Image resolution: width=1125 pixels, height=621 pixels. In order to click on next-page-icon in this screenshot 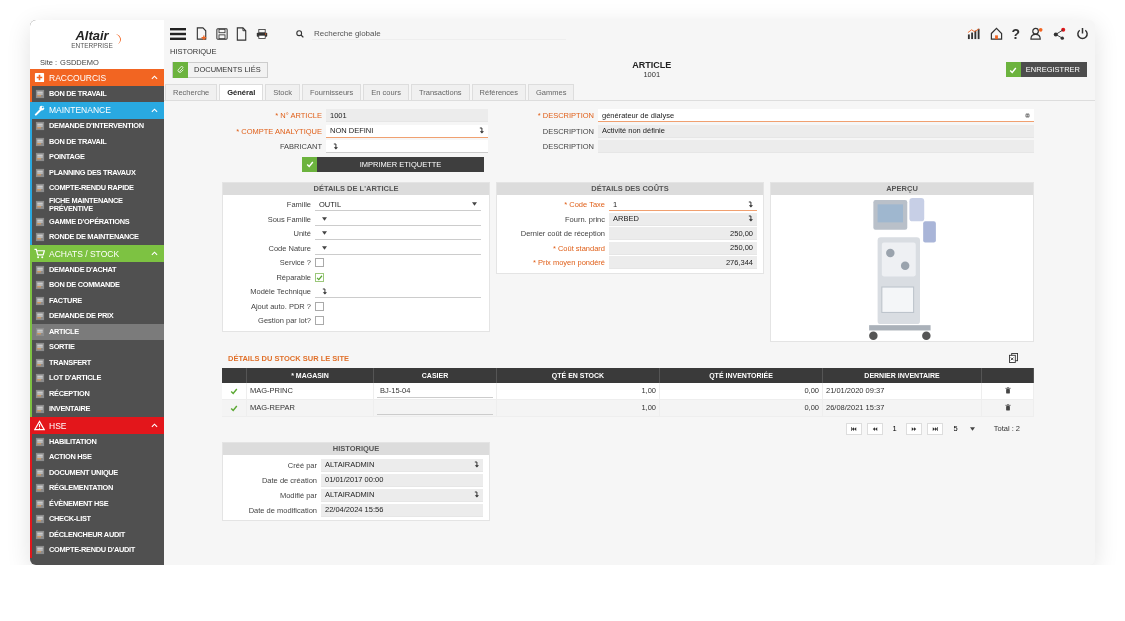, I will do `click(913, 428)`.